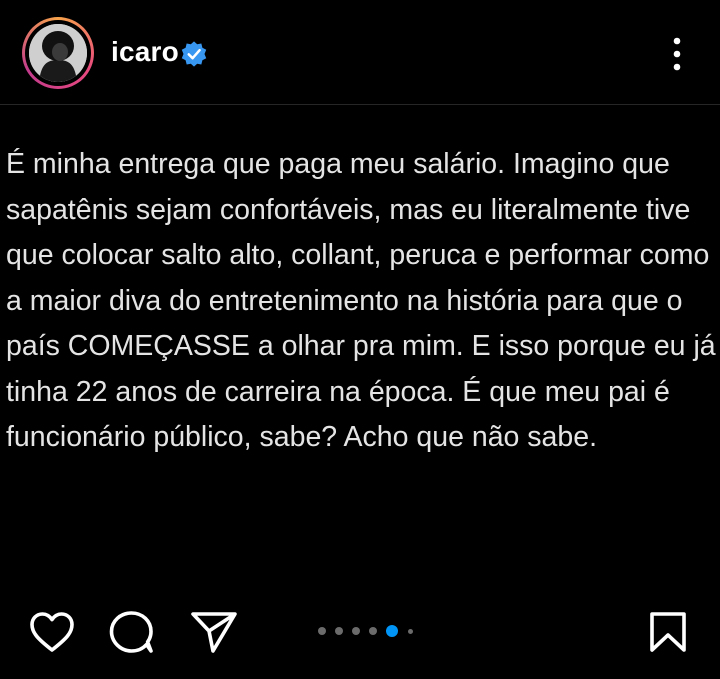 The width and height of the screenshot is (720, 679). Describe the element at coordinates (145, 52) in the screenshot. I see `username: icaro` at that location.